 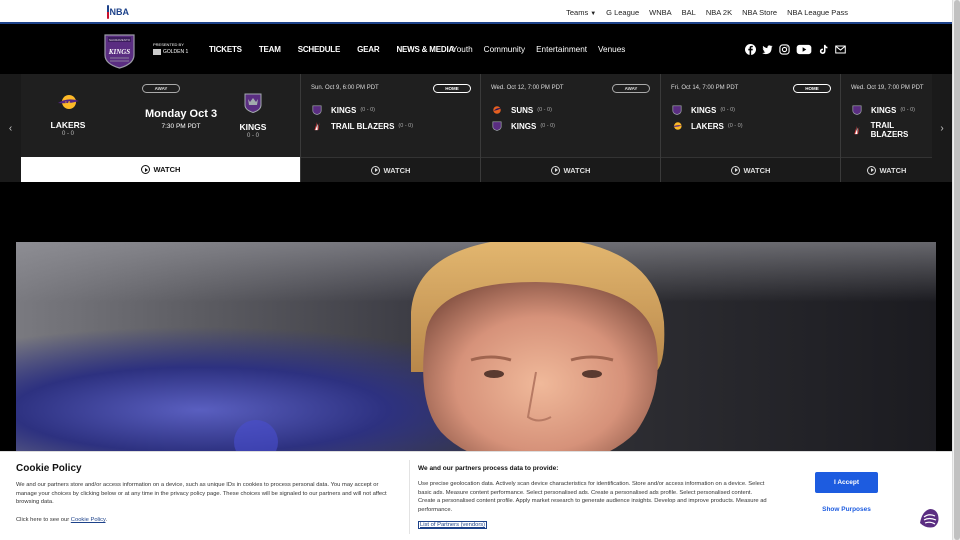 I want to click on lakers-logo-icon: LA, so click(x=68, y=102).